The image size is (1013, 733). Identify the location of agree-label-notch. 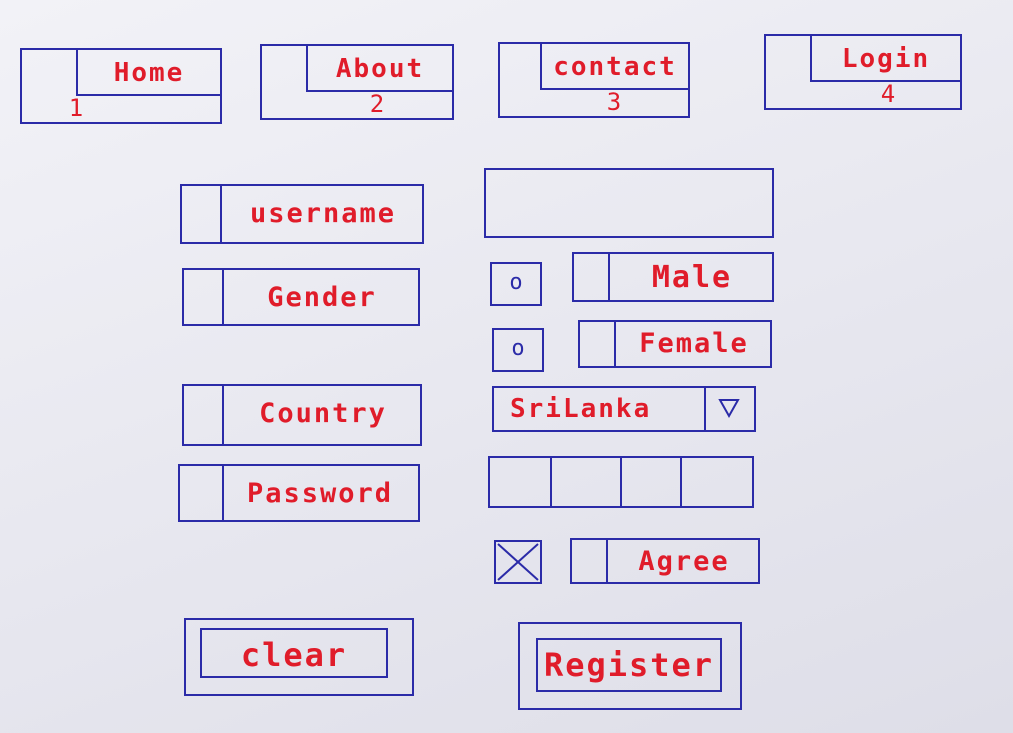
(607, 561).